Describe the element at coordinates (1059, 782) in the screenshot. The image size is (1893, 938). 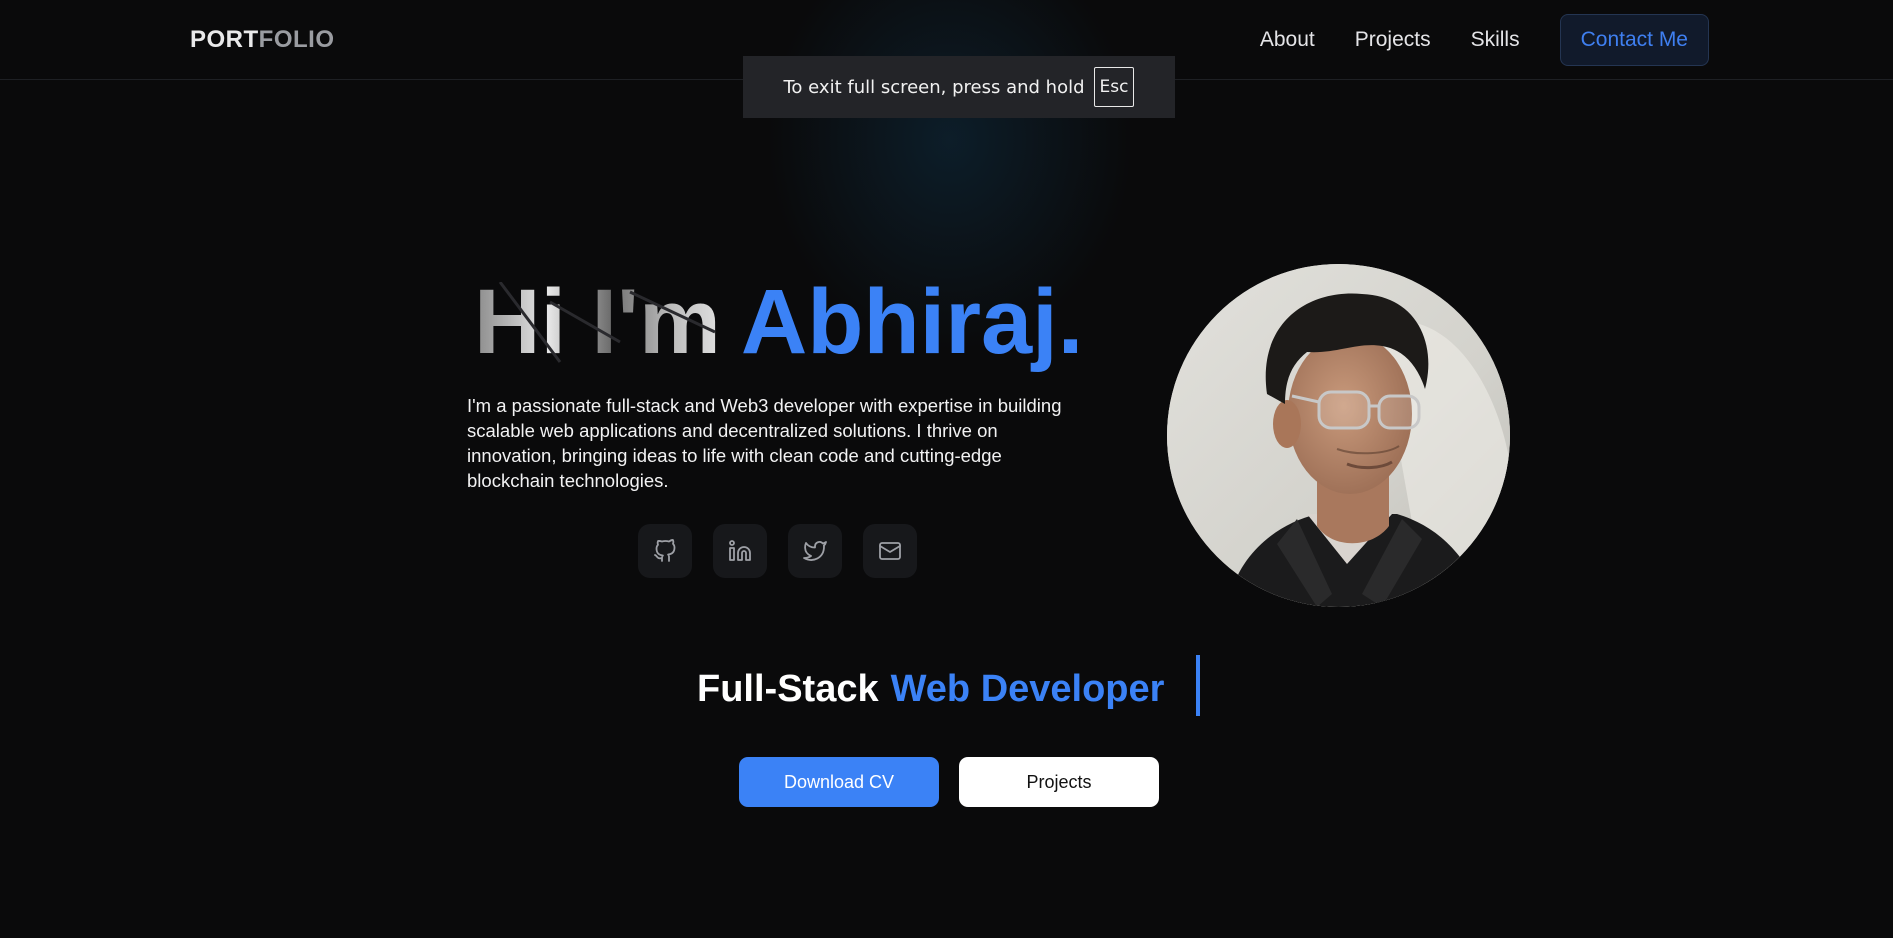
I see `projects-button: Projects` at that location.